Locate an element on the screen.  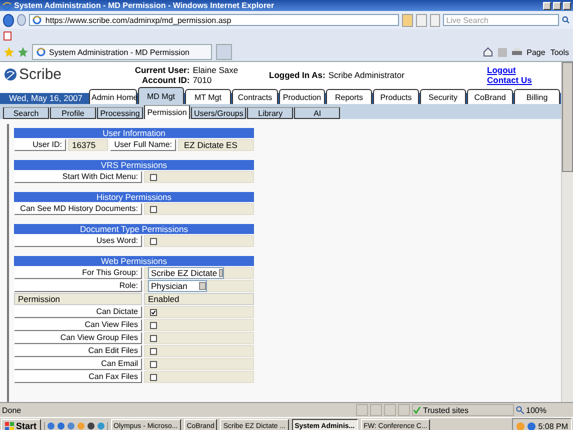
nav-tab: MT Mgt is located at coordinates (208, 96).